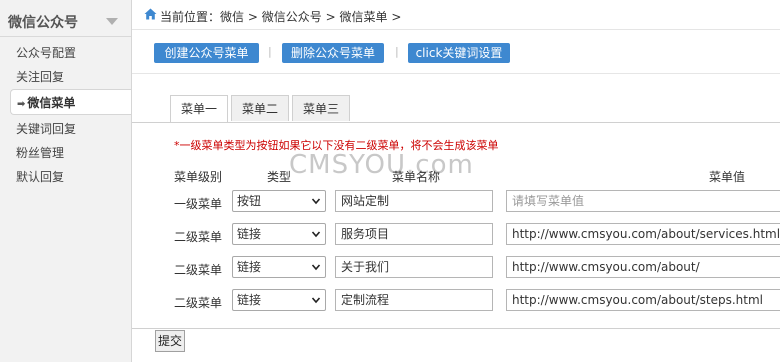  I want to click on watermark: CMSYOU.com, so click(381, 165).